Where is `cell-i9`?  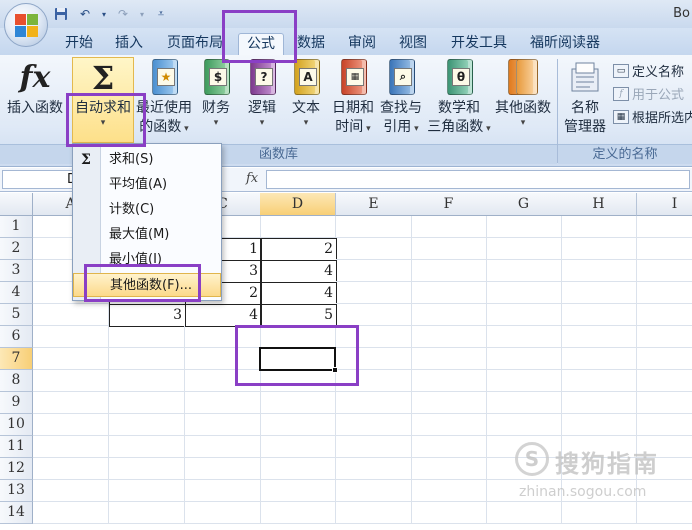
cell-i9 is located at coordinates (664, 403).